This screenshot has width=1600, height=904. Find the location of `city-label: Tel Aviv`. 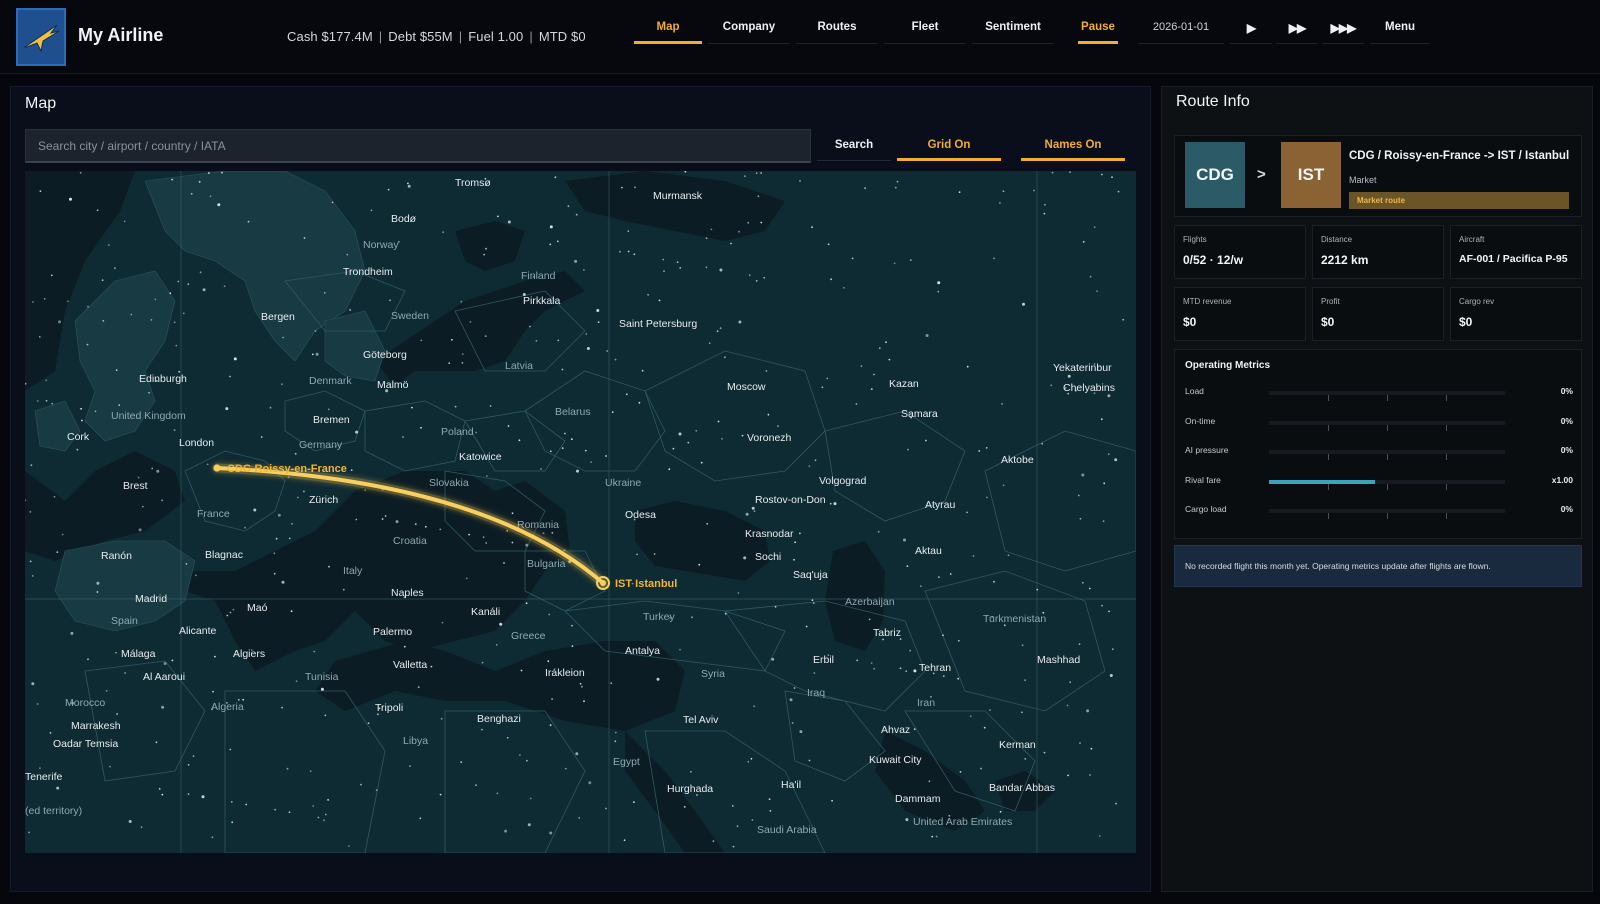

city-label: Tel Aviv is located at coordinates (701, 720).